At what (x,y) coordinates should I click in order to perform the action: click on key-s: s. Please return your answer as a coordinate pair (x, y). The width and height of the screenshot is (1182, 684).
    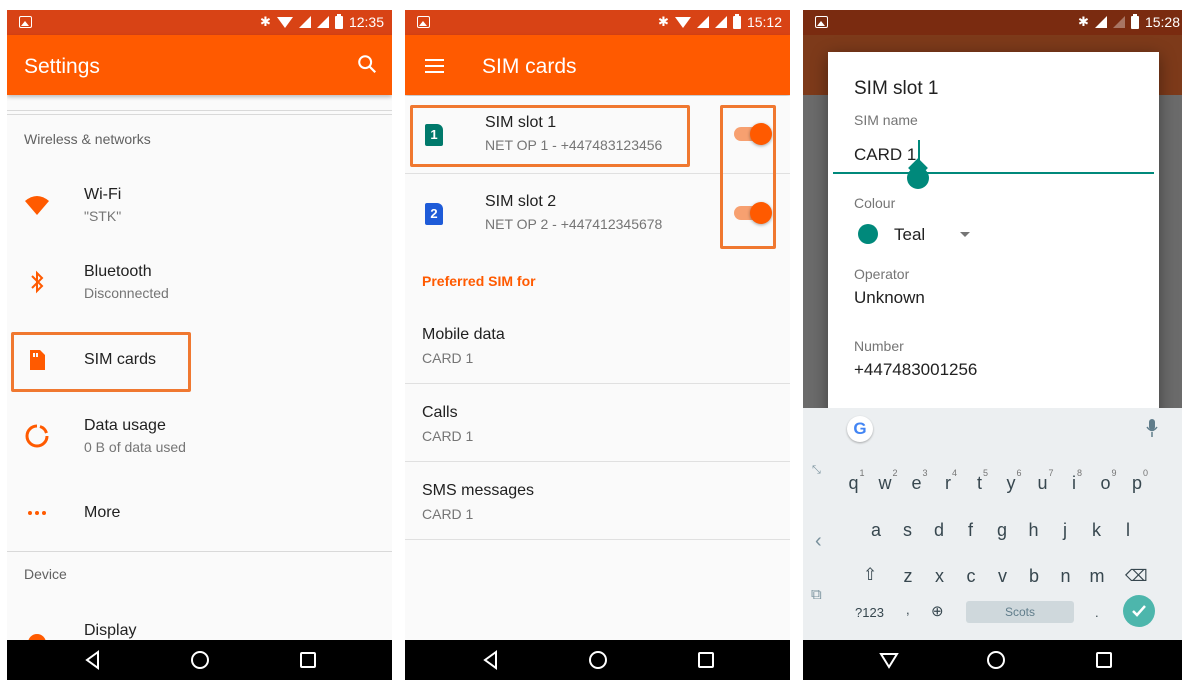
    Looking at the image, I should click on (908, 530).